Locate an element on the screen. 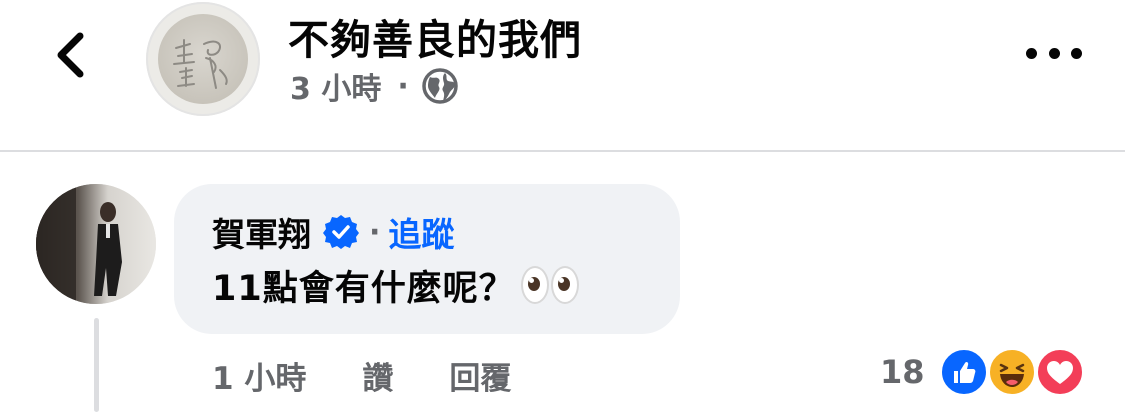  comment-author-name: 賀軍翔 is located at coordinates (261, 232).